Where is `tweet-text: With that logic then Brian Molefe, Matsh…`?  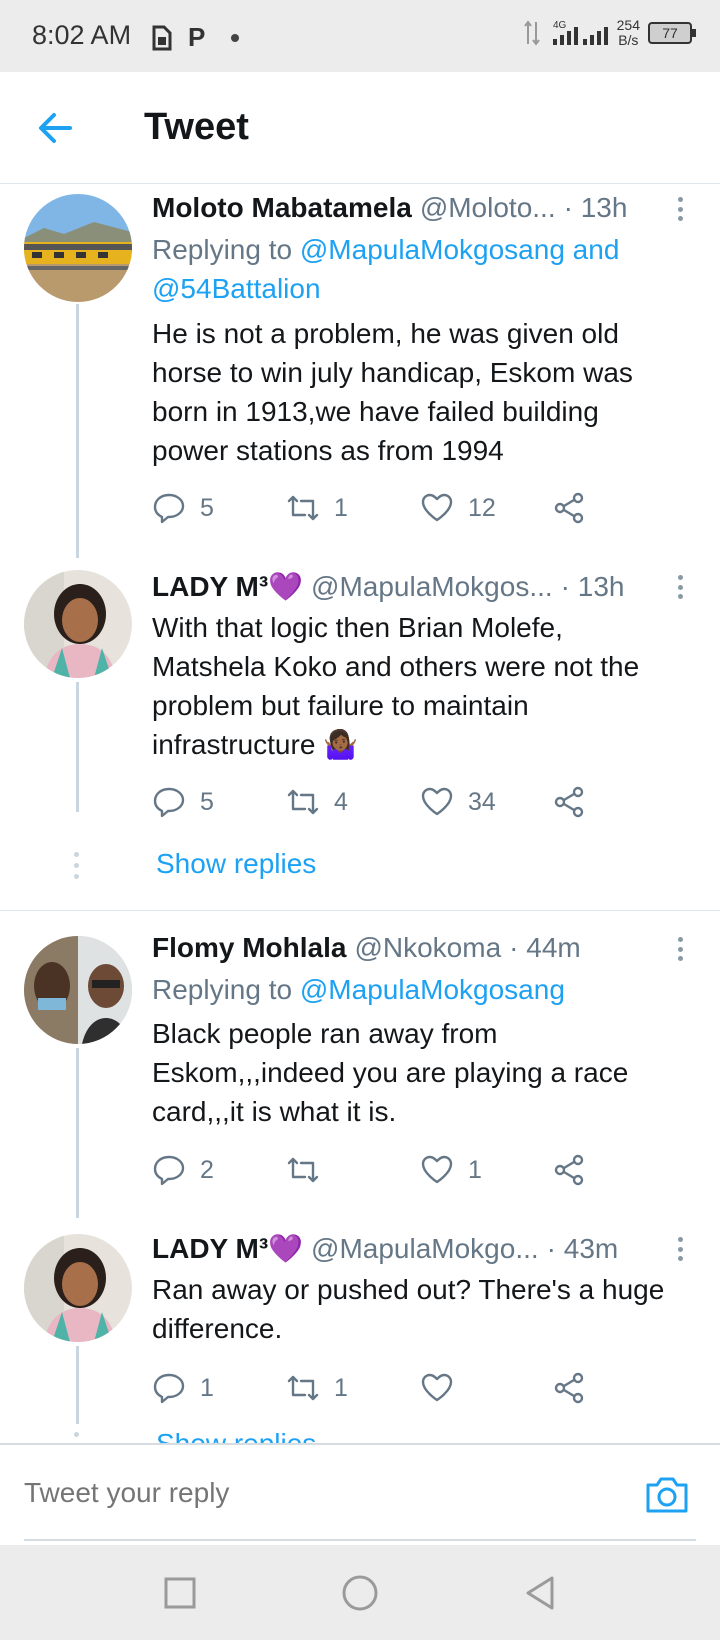 tweet-text: With that logic then Brian Molefe, Matsh… is located at coordinates (396, 686).